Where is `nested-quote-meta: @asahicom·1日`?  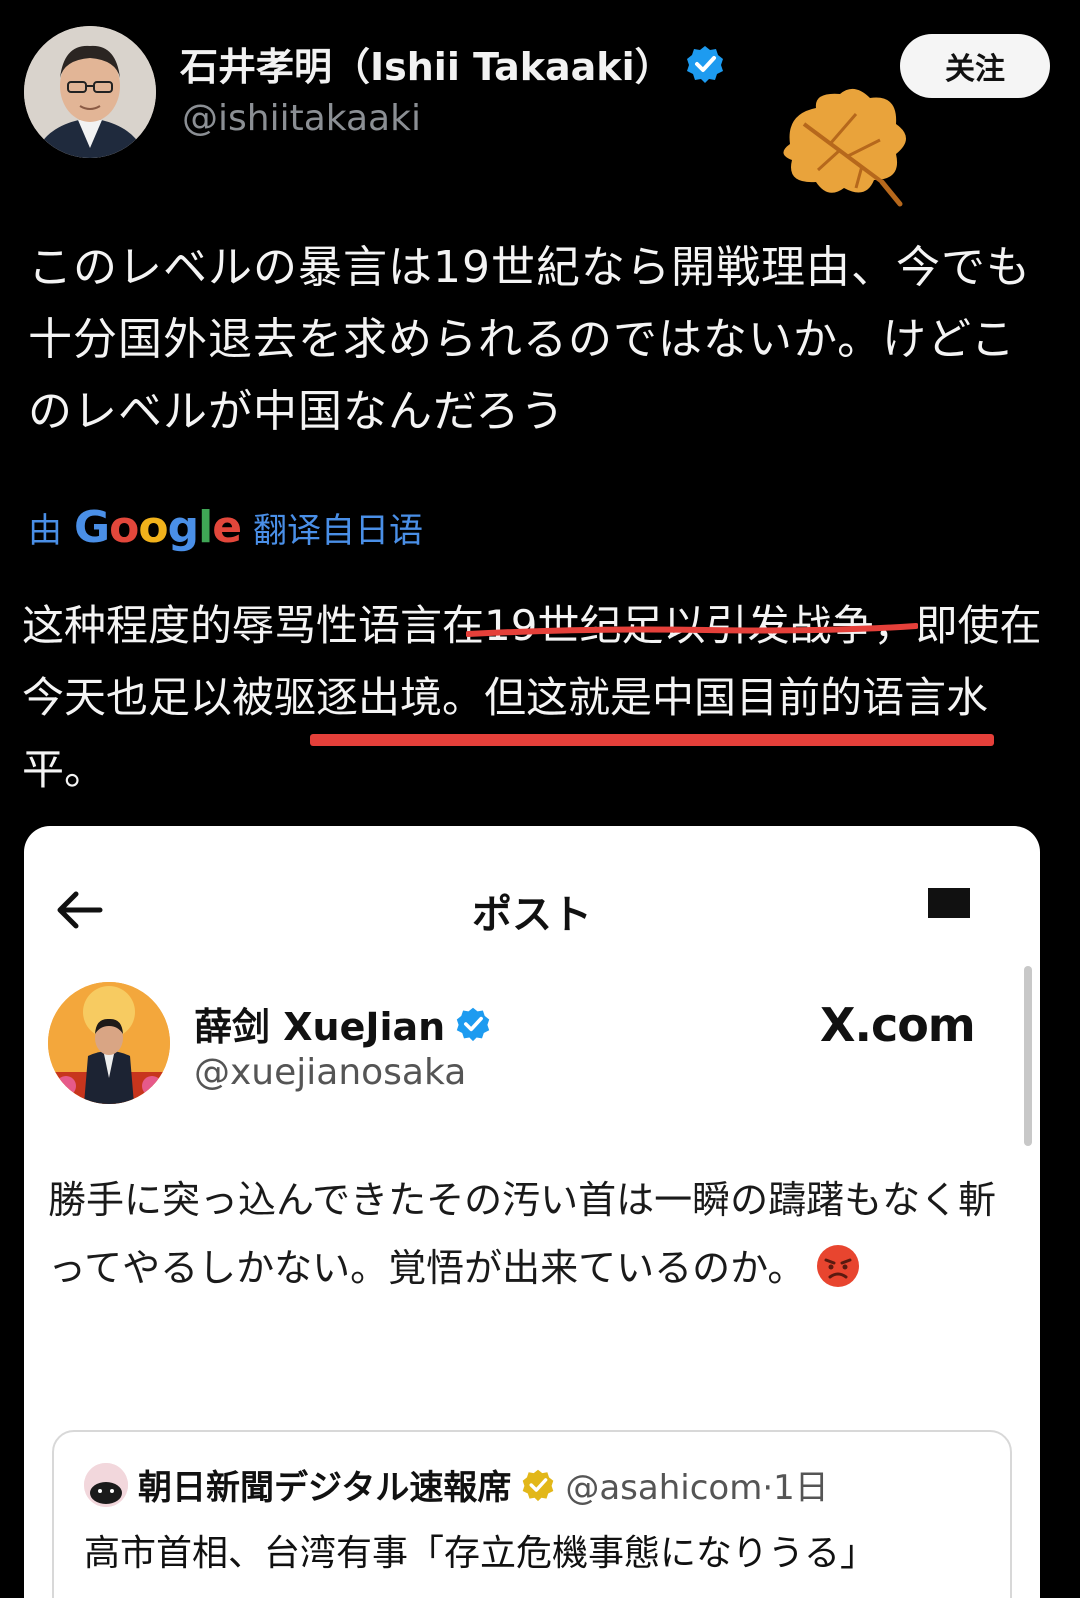
nested-quote-meta: @asahicom·1日 is located at coordinates (697, 1488).